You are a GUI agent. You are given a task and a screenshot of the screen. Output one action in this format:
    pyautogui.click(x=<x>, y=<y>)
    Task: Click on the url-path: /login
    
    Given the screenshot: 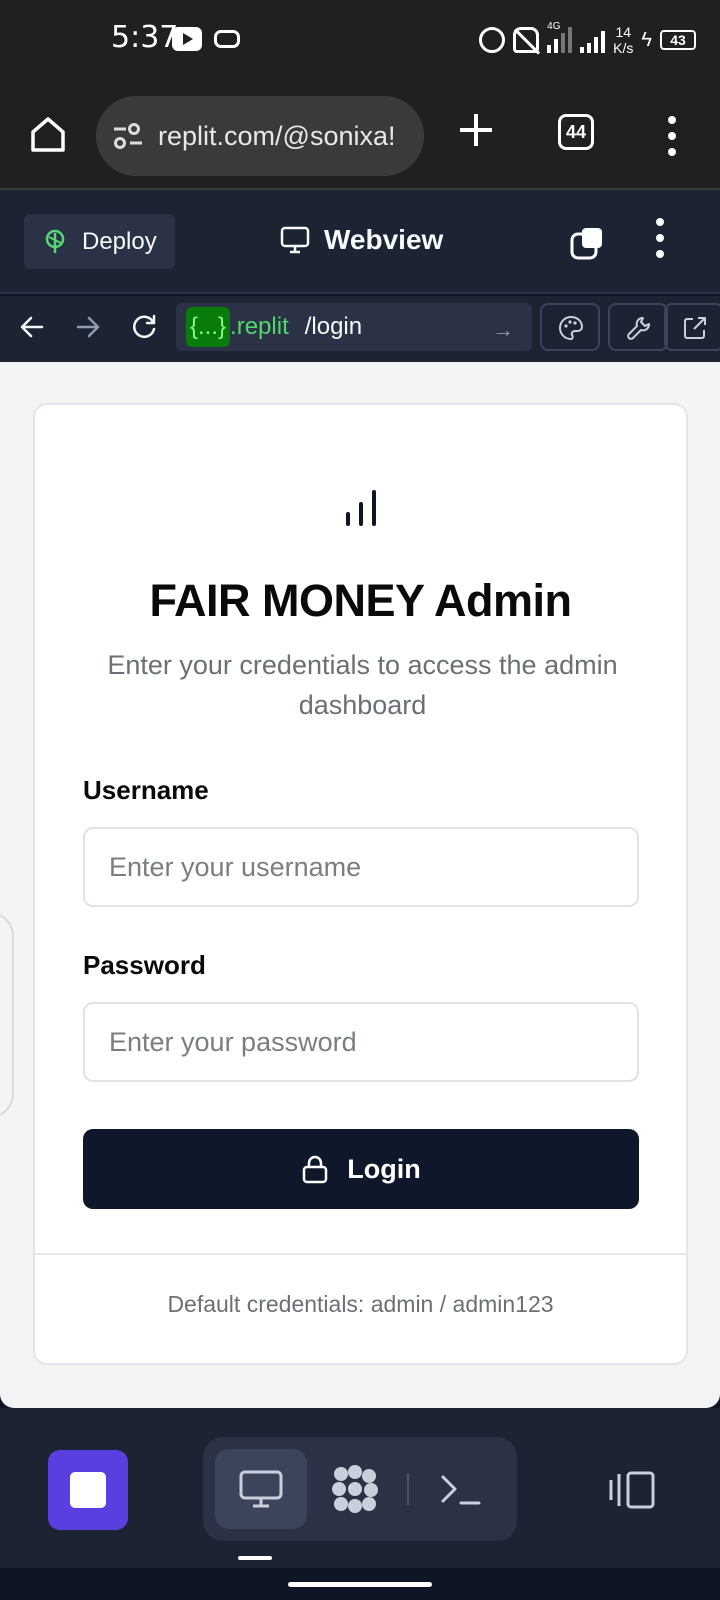 What is the action you would take?
    pyautogui.click(x=333, y=326)
    